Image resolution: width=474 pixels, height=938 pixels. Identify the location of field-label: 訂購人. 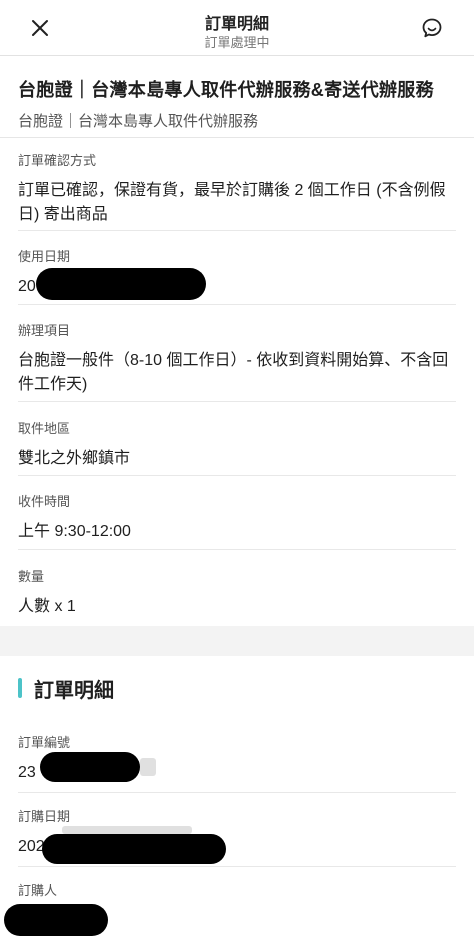
(38, 890).